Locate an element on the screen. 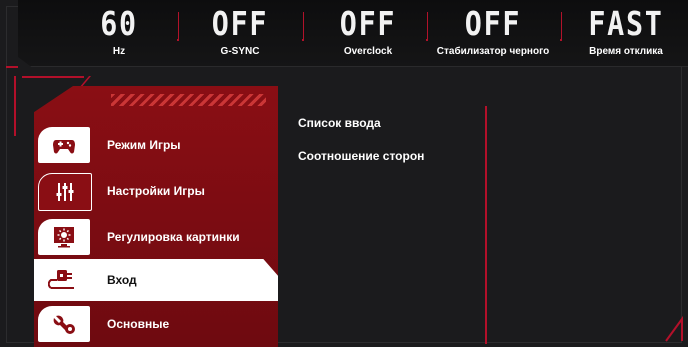  status-caption: Время отклика is located at coordinates (626, 51).